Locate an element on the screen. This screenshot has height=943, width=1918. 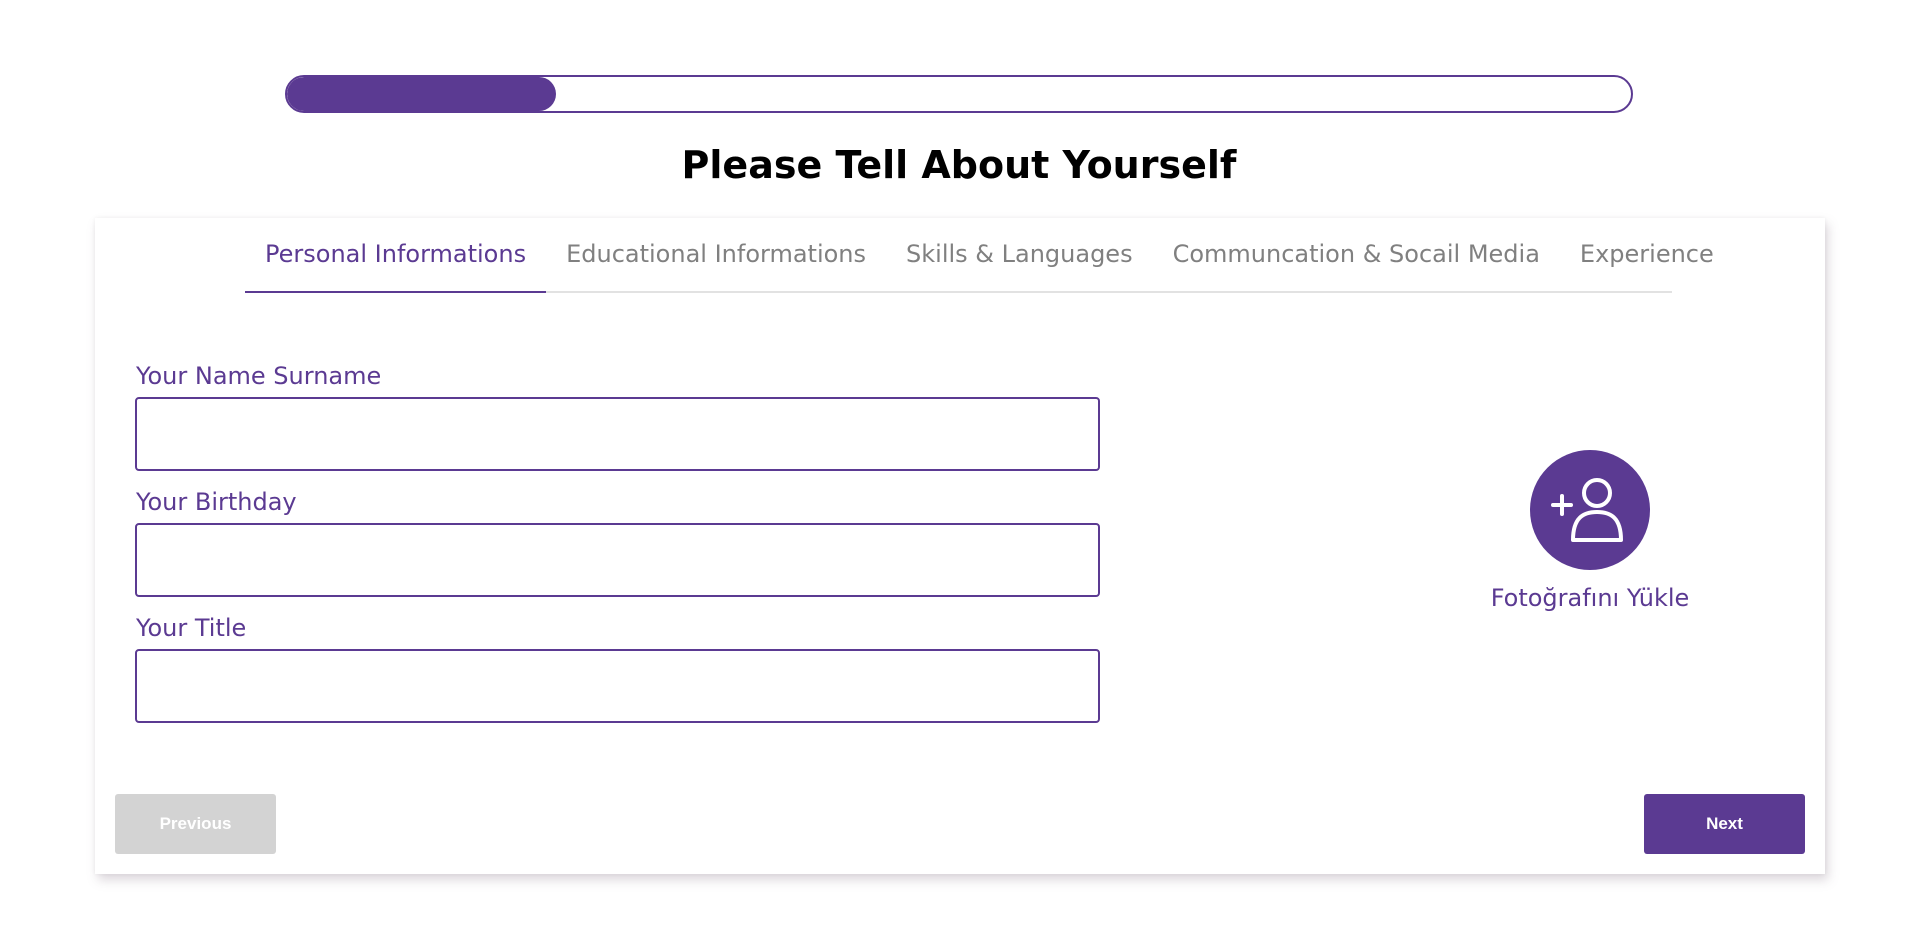
photo-upload: Fotoğrafını Yükle is located at coordinates (1590, 531).